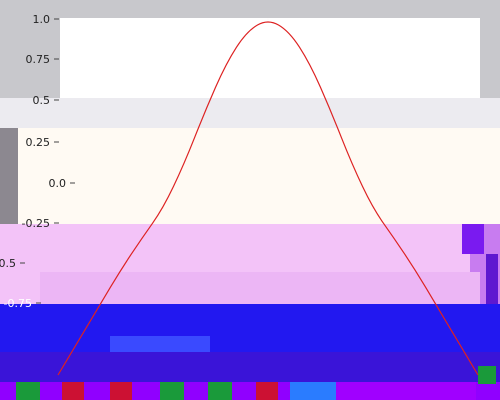  Describe the element at coordinates (36, 223) in the screenshot. I see `y-tick-label: -0.25` at that location.